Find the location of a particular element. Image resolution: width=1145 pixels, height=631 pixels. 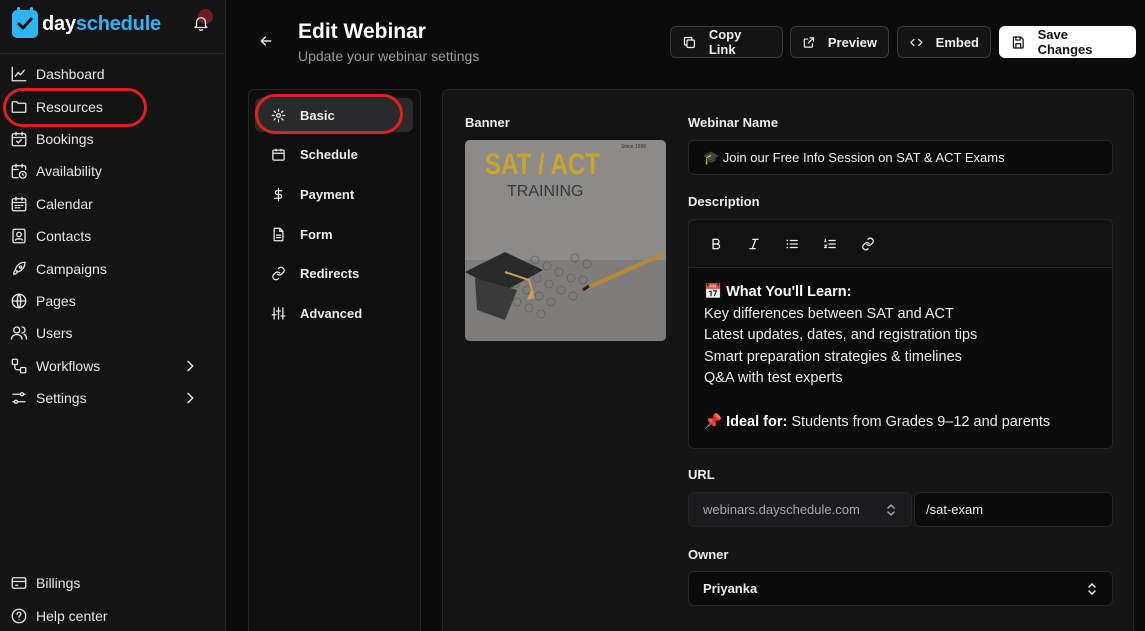

notification-bell-button is located at coordinates (202, 21).